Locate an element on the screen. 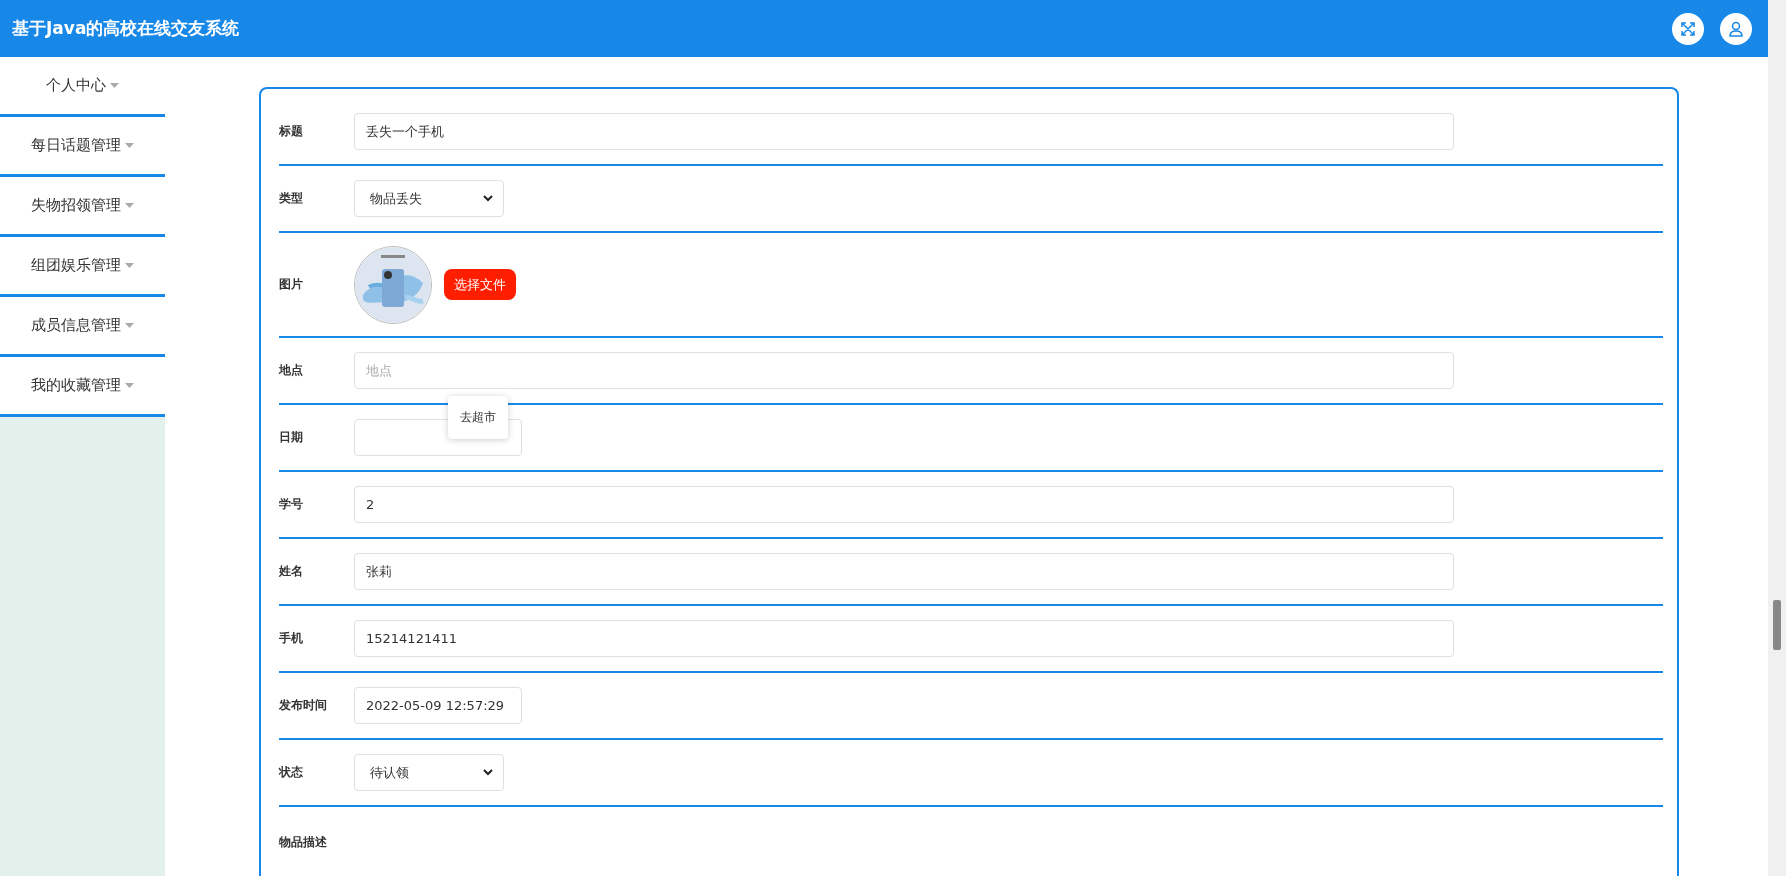  text-field: 2 is located at coordinates (904, 504).